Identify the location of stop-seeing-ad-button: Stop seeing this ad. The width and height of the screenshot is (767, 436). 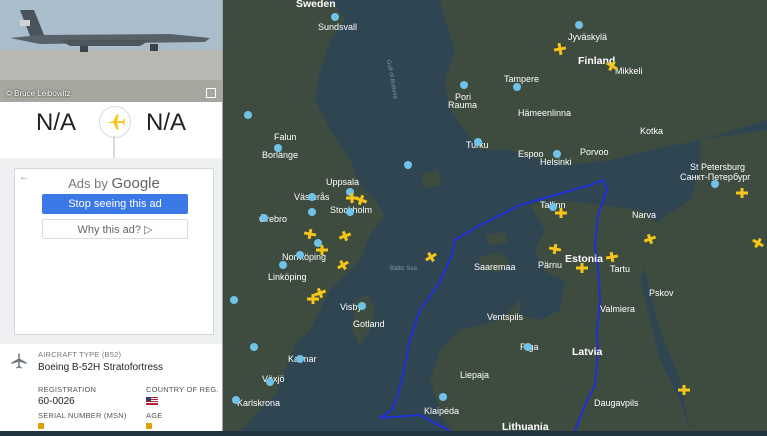
(115, 204).